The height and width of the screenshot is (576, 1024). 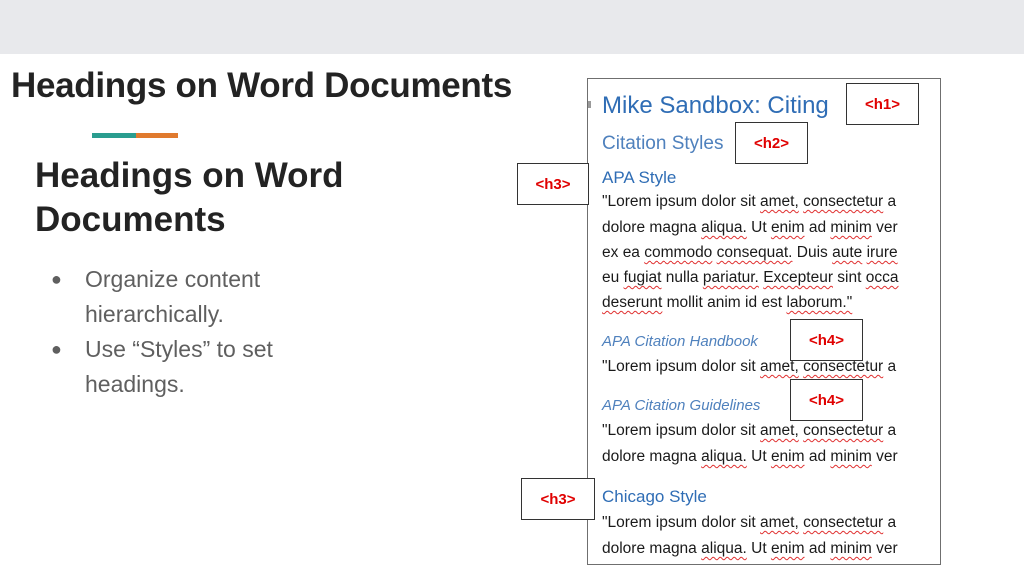 I want to click on slide-subtitle: Headings on Word Documents, so click(x=189, y=197).